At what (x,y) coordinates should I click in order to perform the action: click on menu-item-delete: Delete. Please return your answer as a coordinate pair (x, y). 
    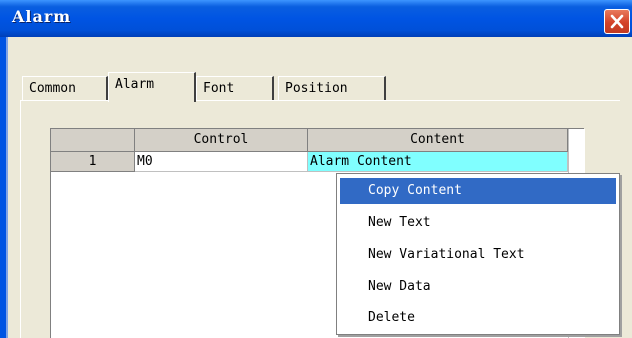
    Looking at the image, I should click on (478, 318).